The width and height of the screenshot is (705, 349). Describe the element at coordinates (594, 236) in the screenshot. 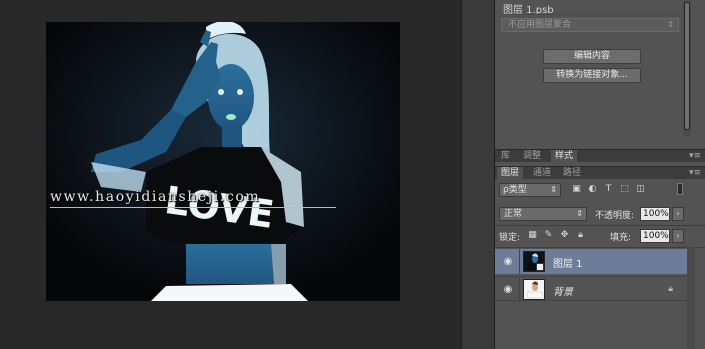

I see `lock-row: 锁定: ▦ ✎ ✥ 🔒︎ 填充: 100% ›` at that location.